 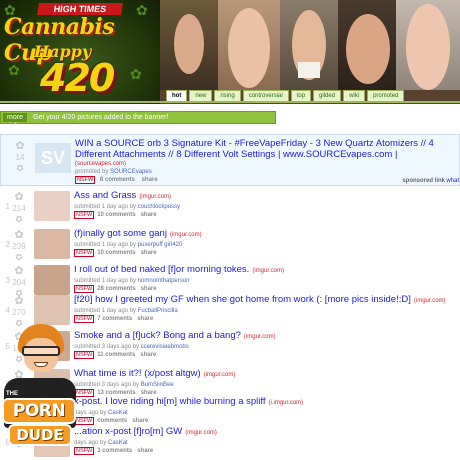 What do you see at coordinates (160, 245) in the screenshot?
I see `post-author: puxerpuff girl420` at bounding box center [160, 245].